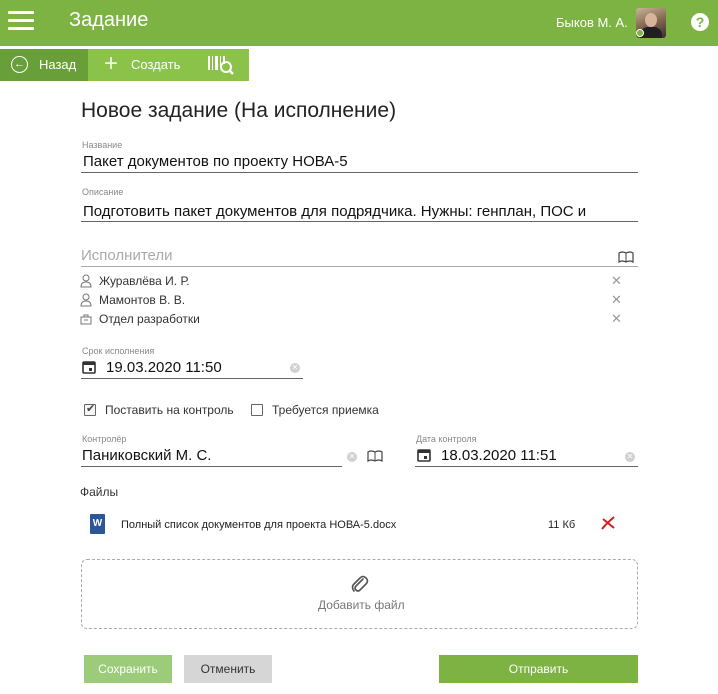 The height and width of the screenshot is (694, 718). Describe the element at coordinates (640, 33) in the screenshot. I see `online-status-icon` at that location.